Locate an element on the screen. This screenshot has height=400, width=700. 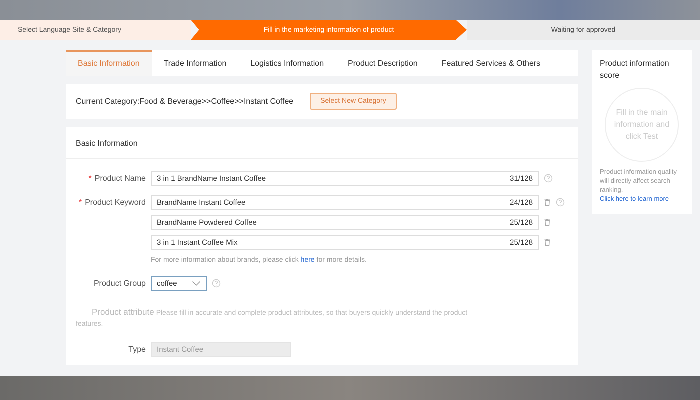
section-title: Basic Information is located at coordinates (322, 143).